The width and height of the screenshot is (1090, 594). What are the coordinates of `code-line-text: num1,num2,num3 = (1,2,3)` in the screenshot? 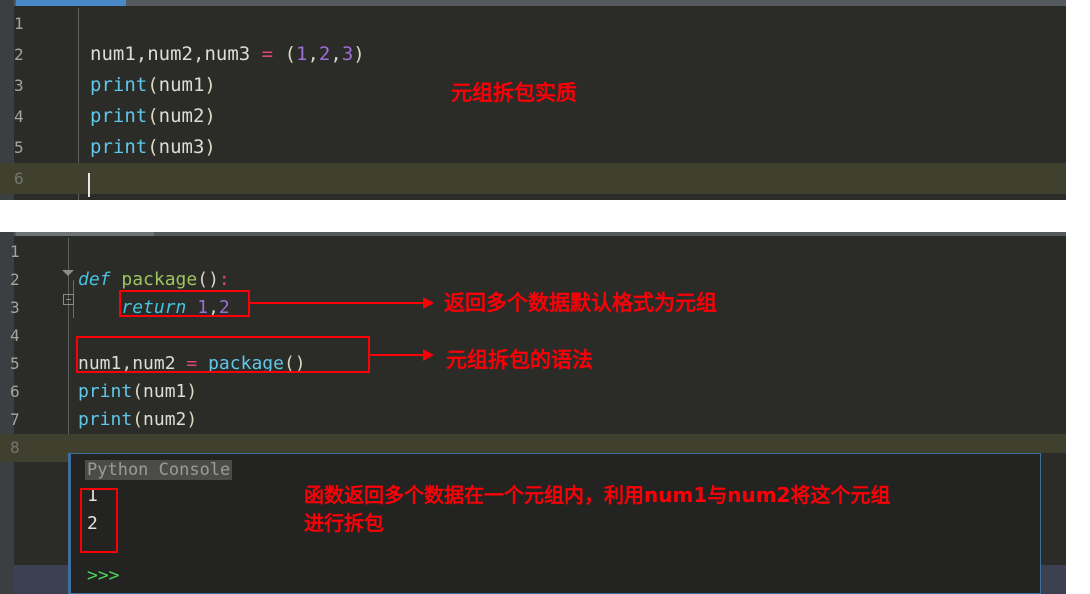 It's located at (227, 54).